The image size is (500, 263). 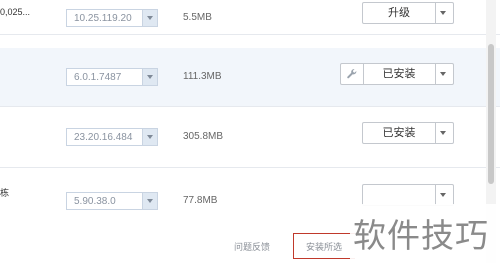 What do you see at coordinates (203, 136) in the screenshot?
I see `file-size: 305.8MB` at bounding box center [203, 136].